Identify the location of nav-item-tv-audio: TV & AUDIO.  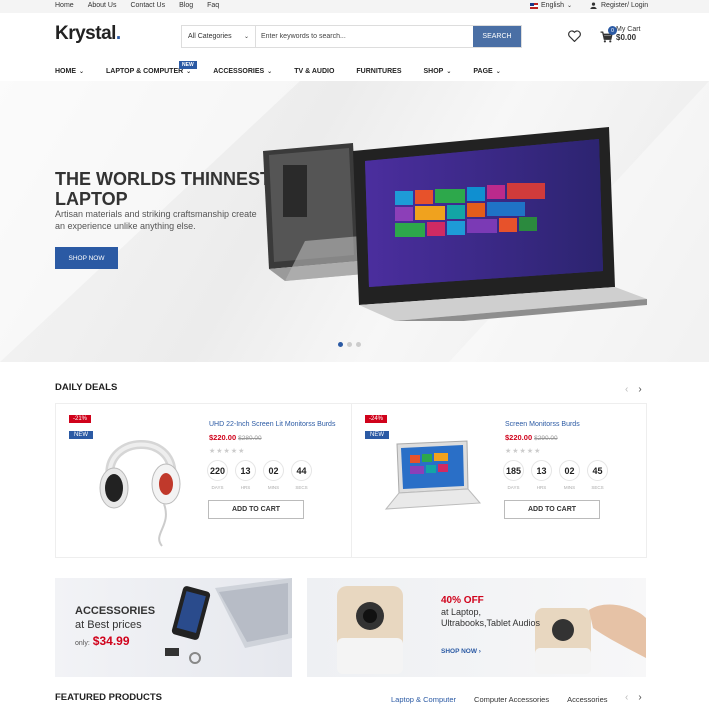
(314, 71).